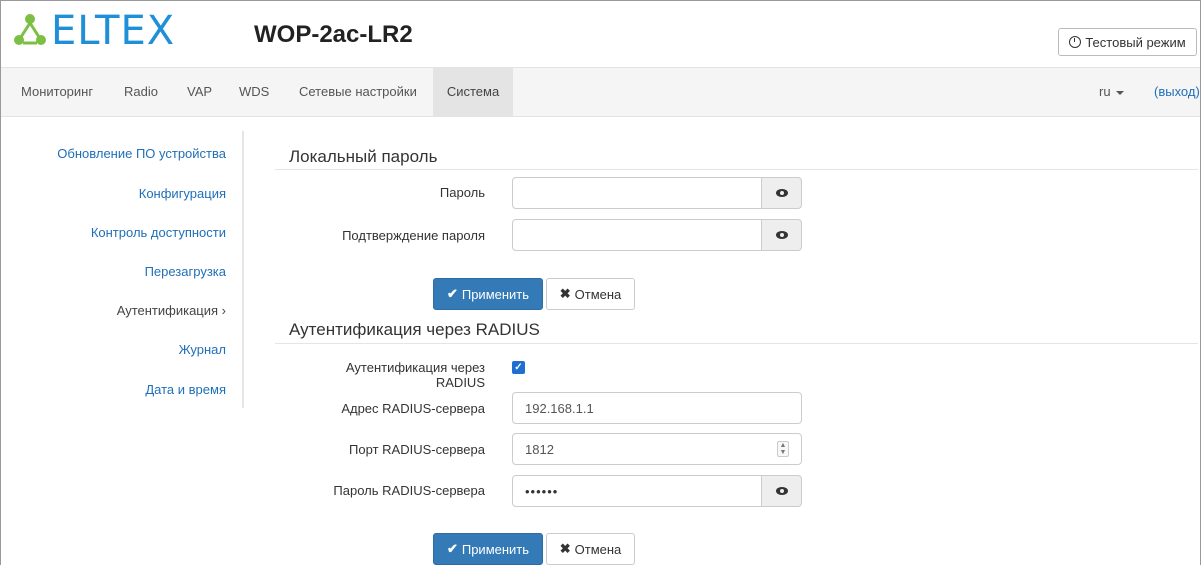 This screenshot has width=1203, height=565. I want to click on sidebar-item-availability-control: Контроль доступности, so click(158, 235).